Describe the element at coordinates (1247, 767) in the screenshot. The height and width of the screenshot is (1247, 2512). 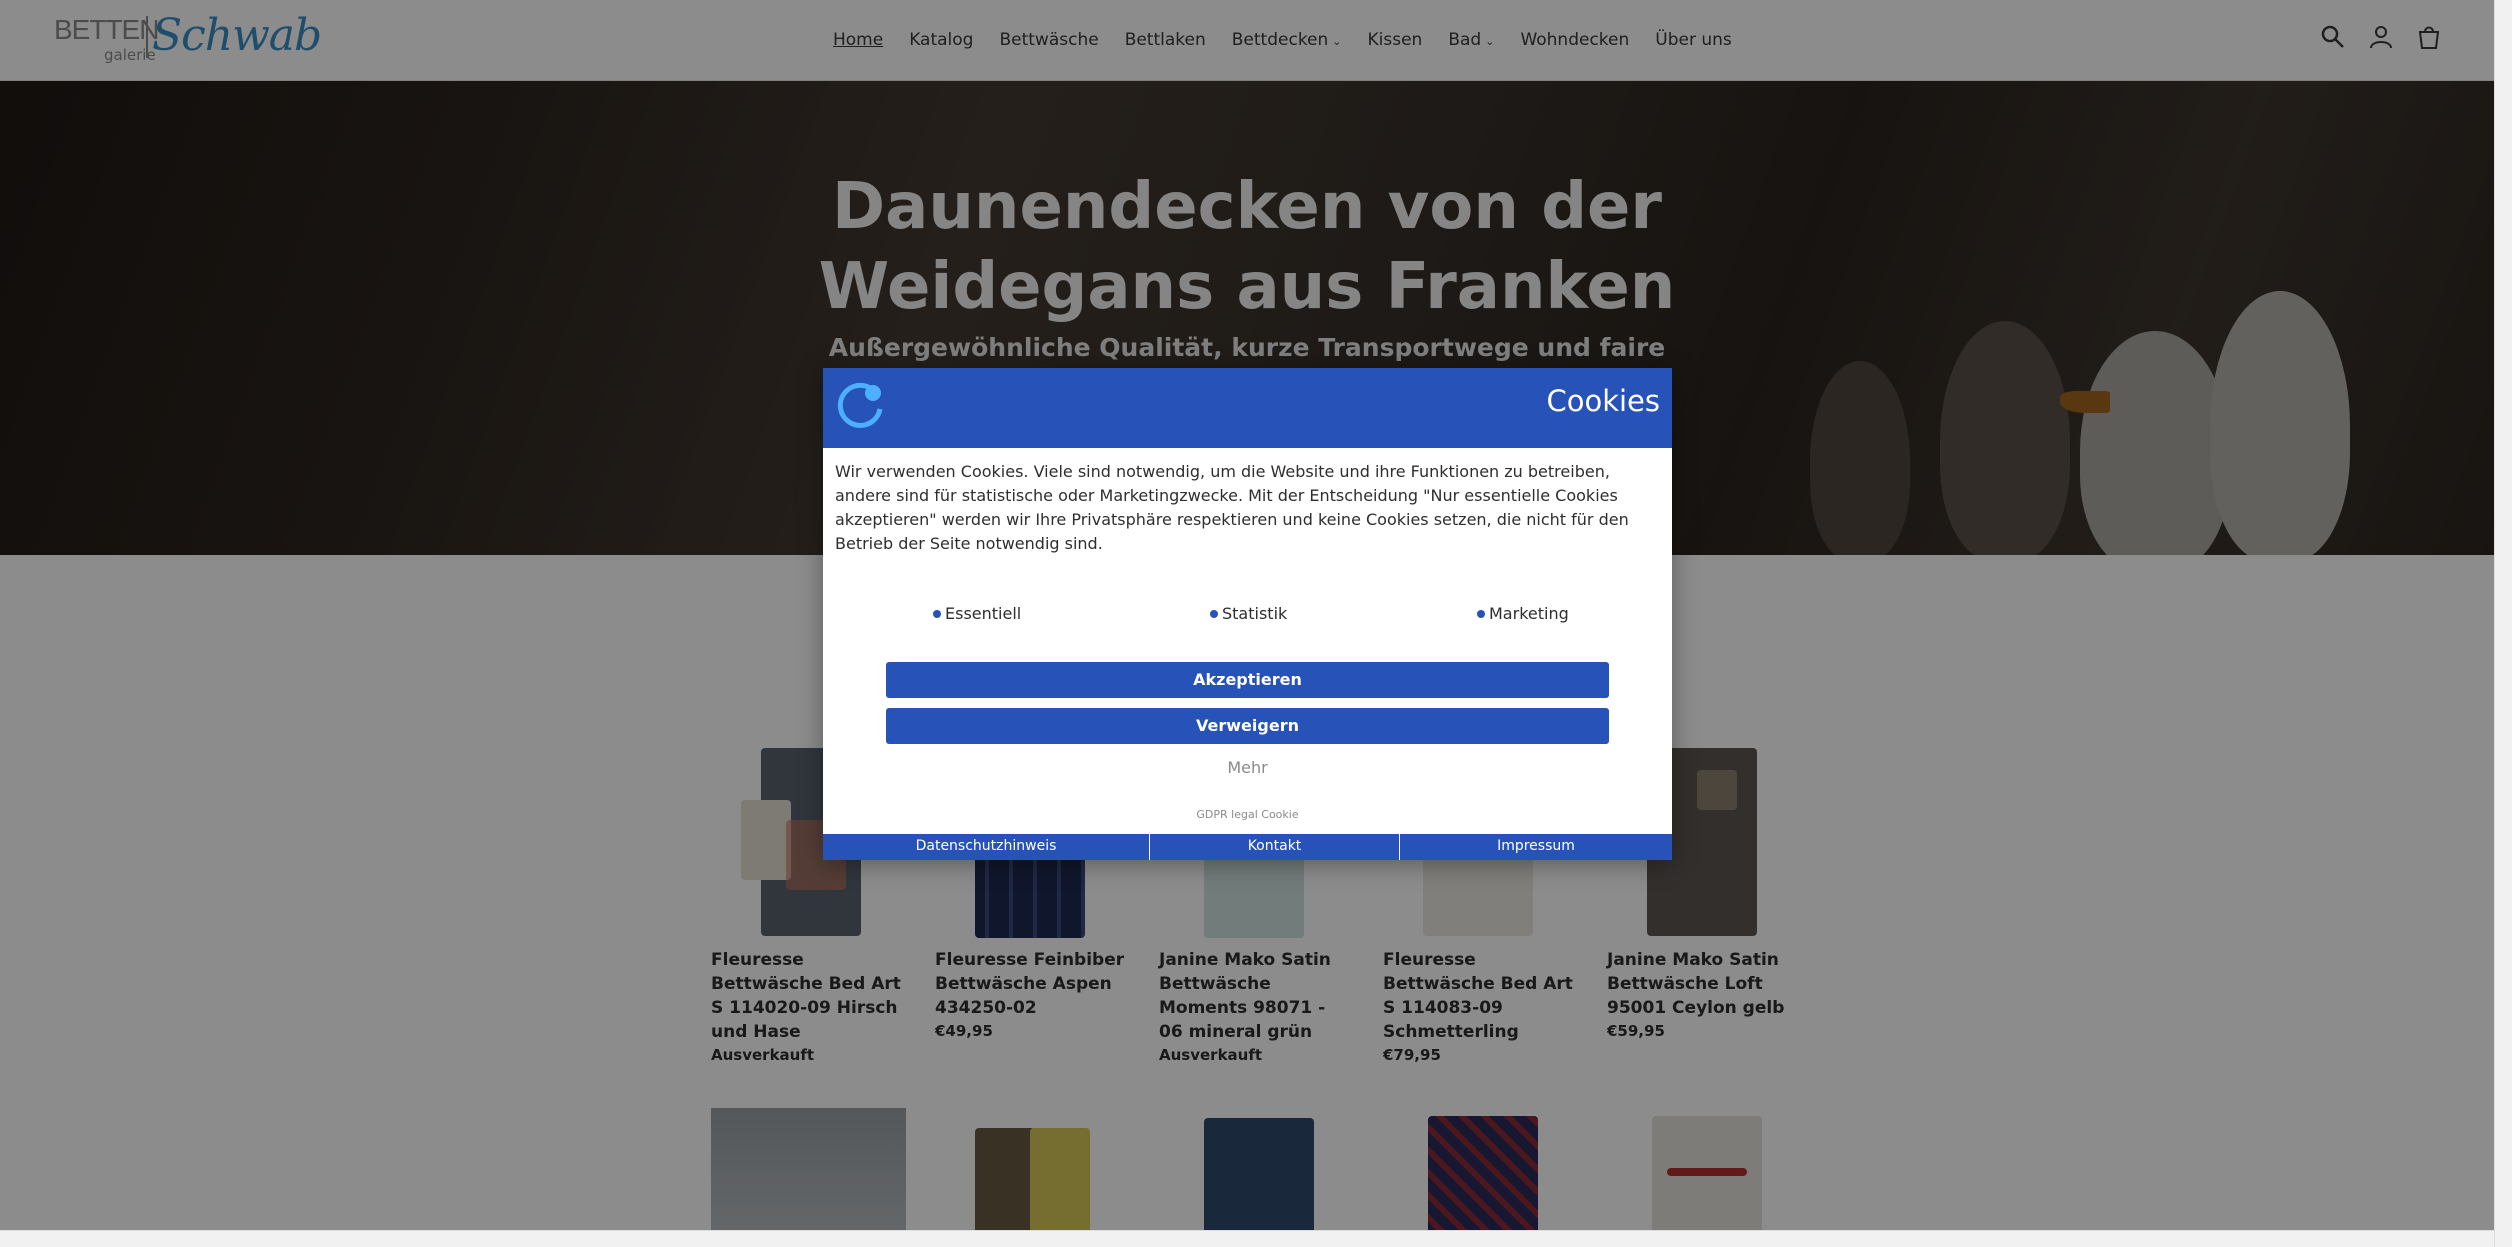
I see `more-link: Mehr` at that location.